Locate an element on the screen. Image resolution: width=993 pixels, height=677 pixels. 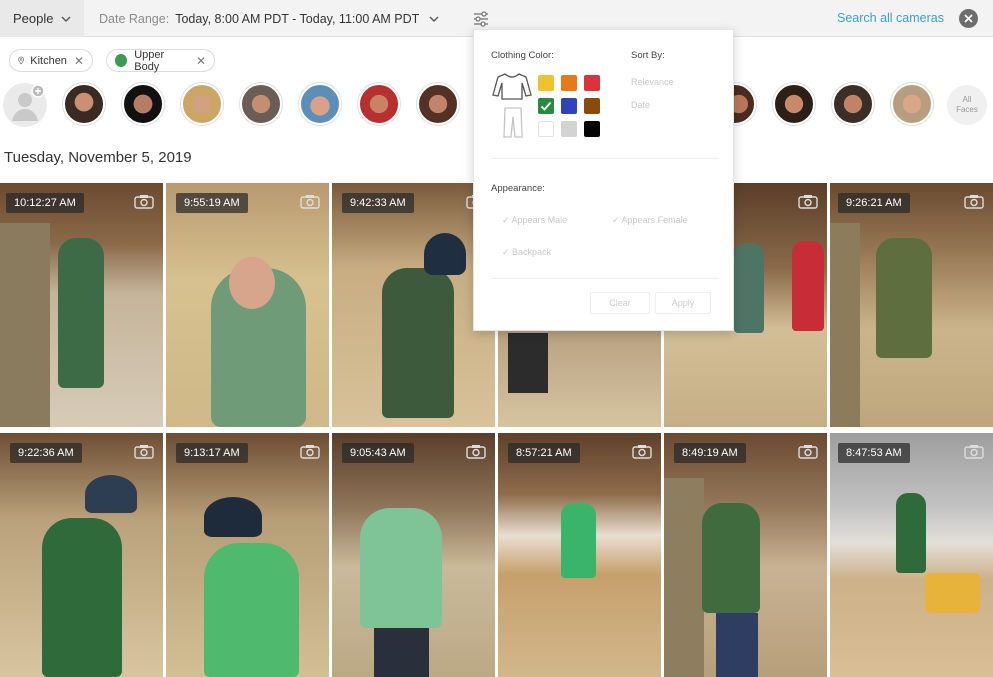
date-range-value: Today, 8:00 AM PDT - Today, 11:00 AM PDT is located at coordinates (297, 18).